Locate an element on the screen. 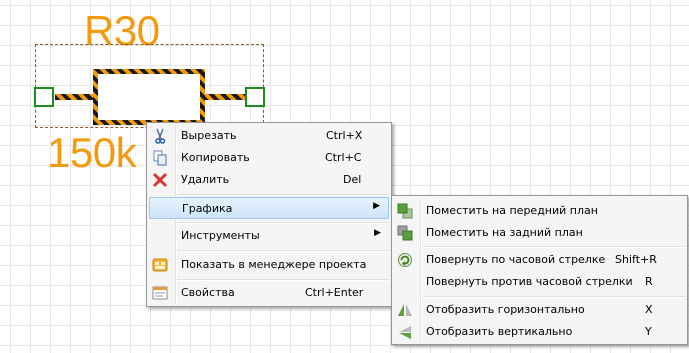 This screenshot has width=689, height=353. menu-item-label: Графика is located at coordinates (207, 208).